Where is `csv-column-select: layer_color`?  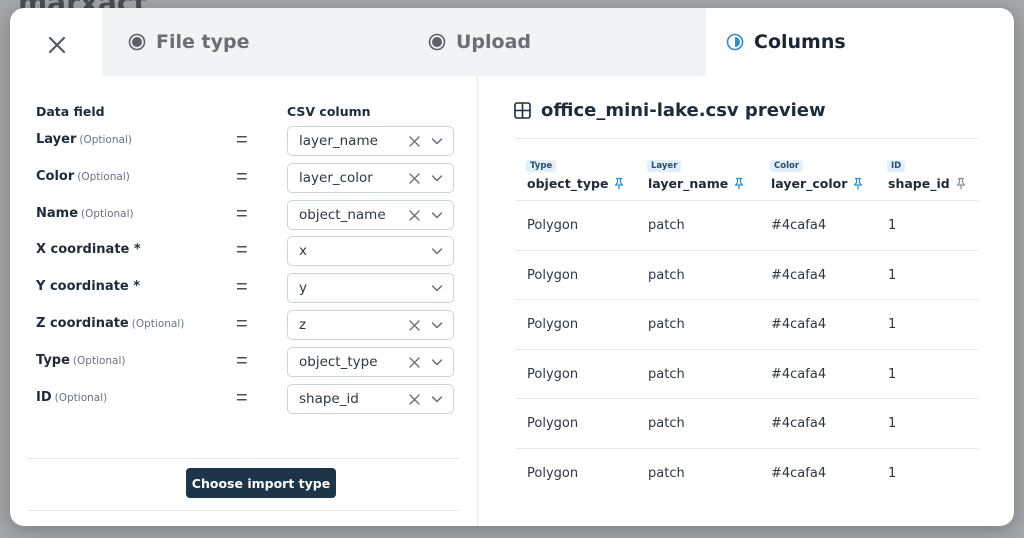 csv-column-select: layer_color is located at coordinates (370, 178).